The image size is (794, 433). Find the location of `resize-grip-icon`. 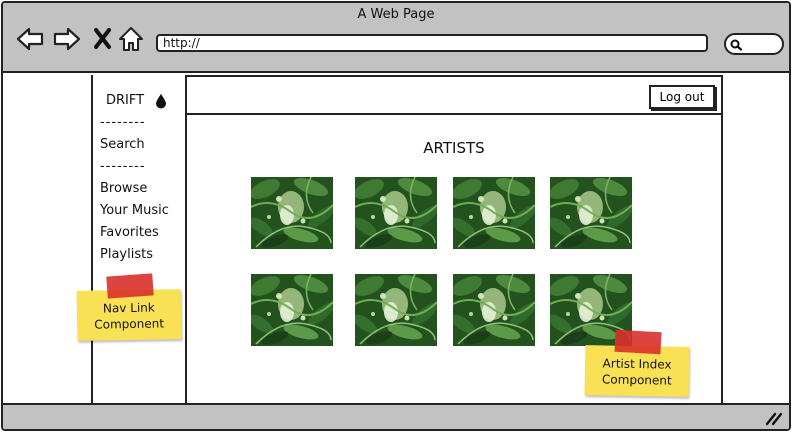

resize-grip-icon is located at coordinates (774, 418).